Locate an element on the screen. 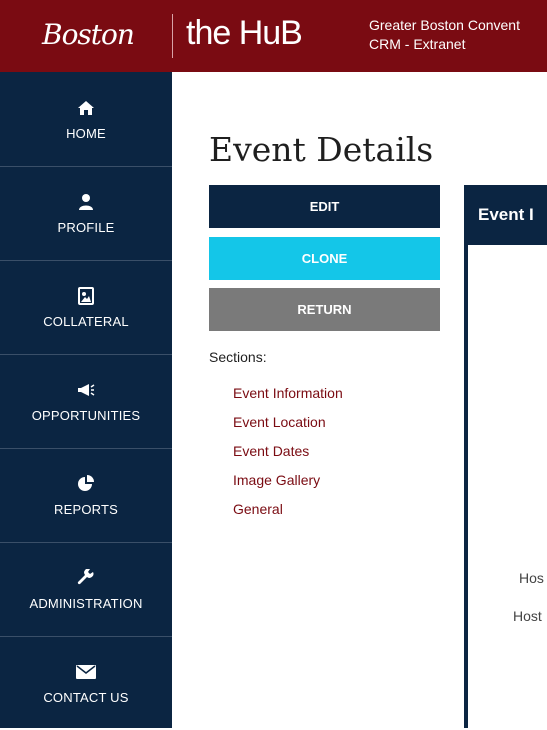  sidebar-item-home: HOME is located at coordinates (86, 119).